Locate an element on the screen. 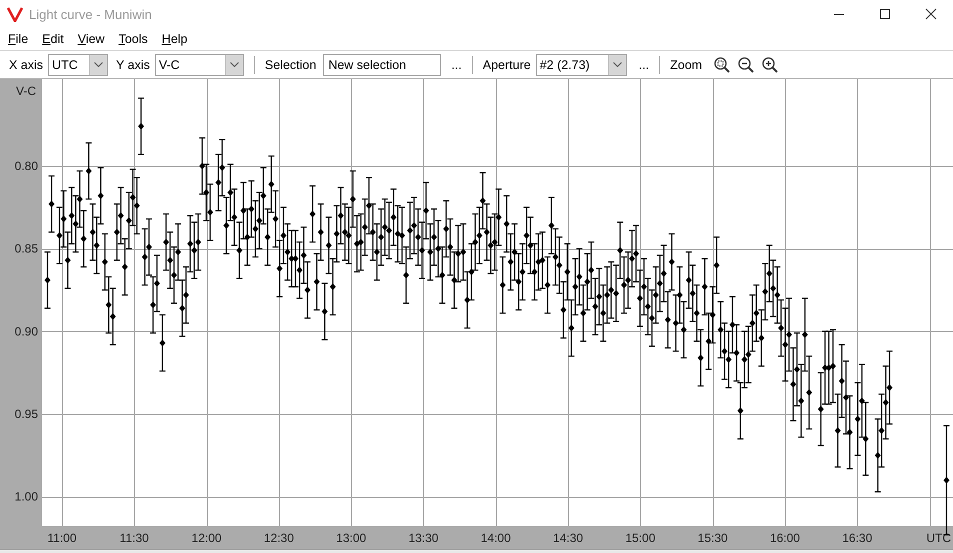 This screenshot has width=953, height=553. axis-tick-label: 13:30 is located at coordinates (423, 538).